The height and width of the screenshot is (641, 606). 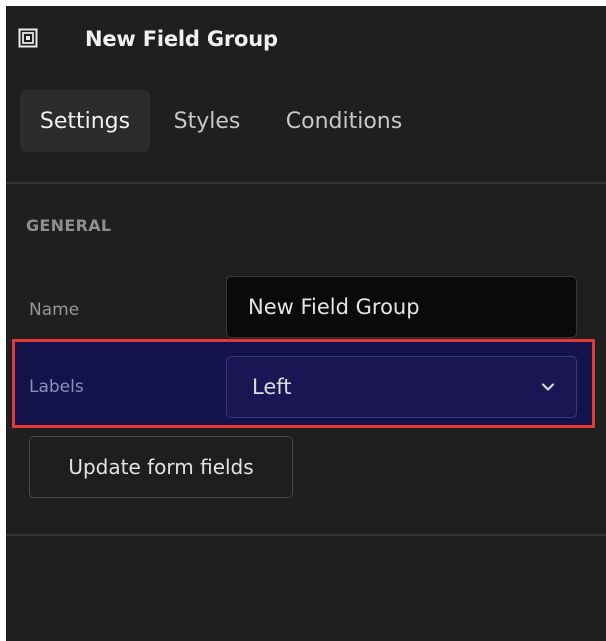 What do you see at coordinates (272, 387) in the screenshot?
I see `labels-selected-value: Left` at bounding box center [272, 387].